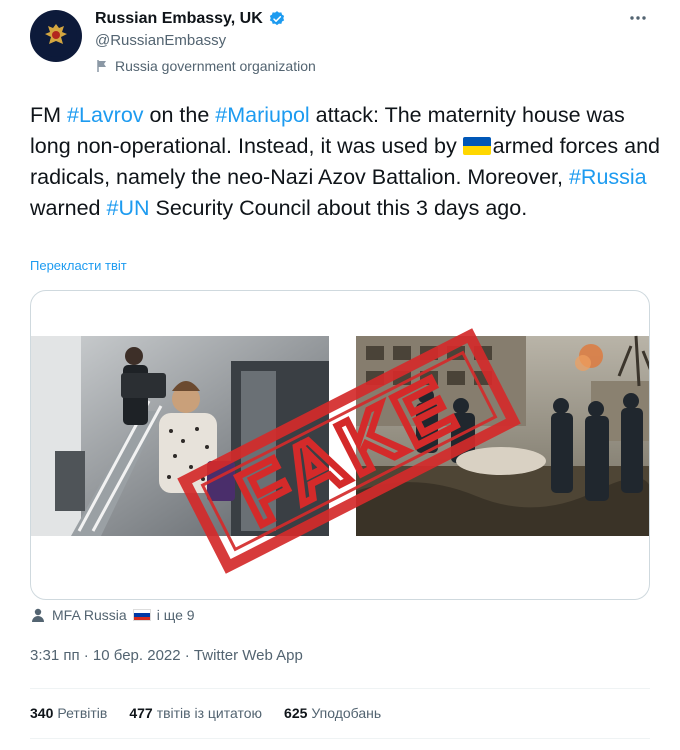  I want to click on retweets-count: 340, so click(42, 713).